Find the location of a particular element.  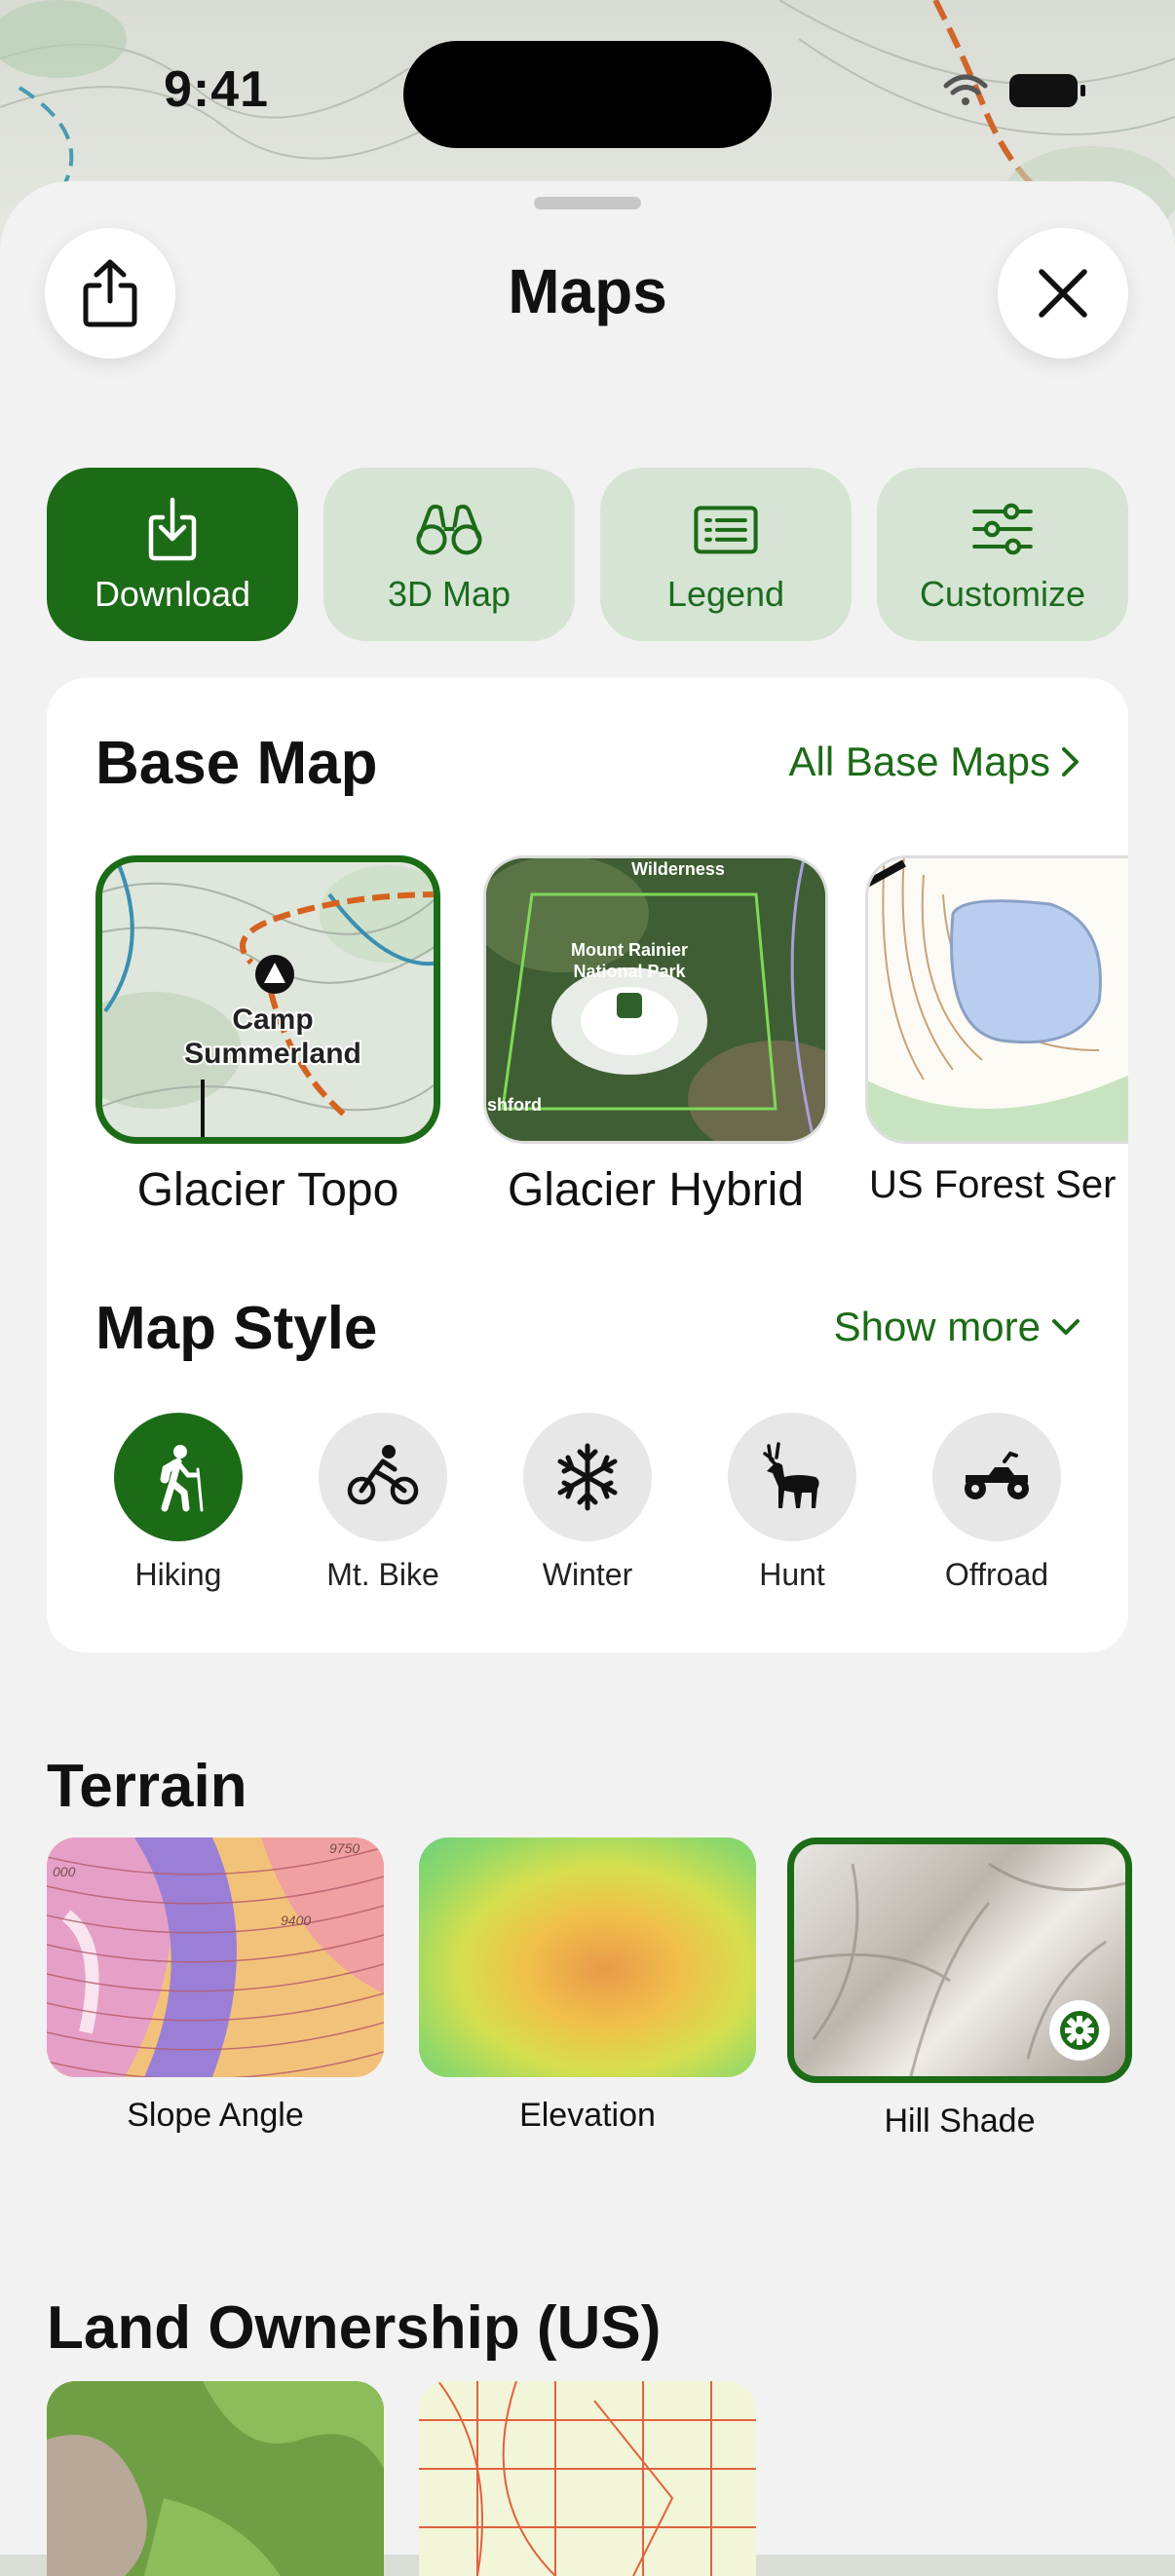

elevation-label: Elevation is located at coordinates (587, 2115).